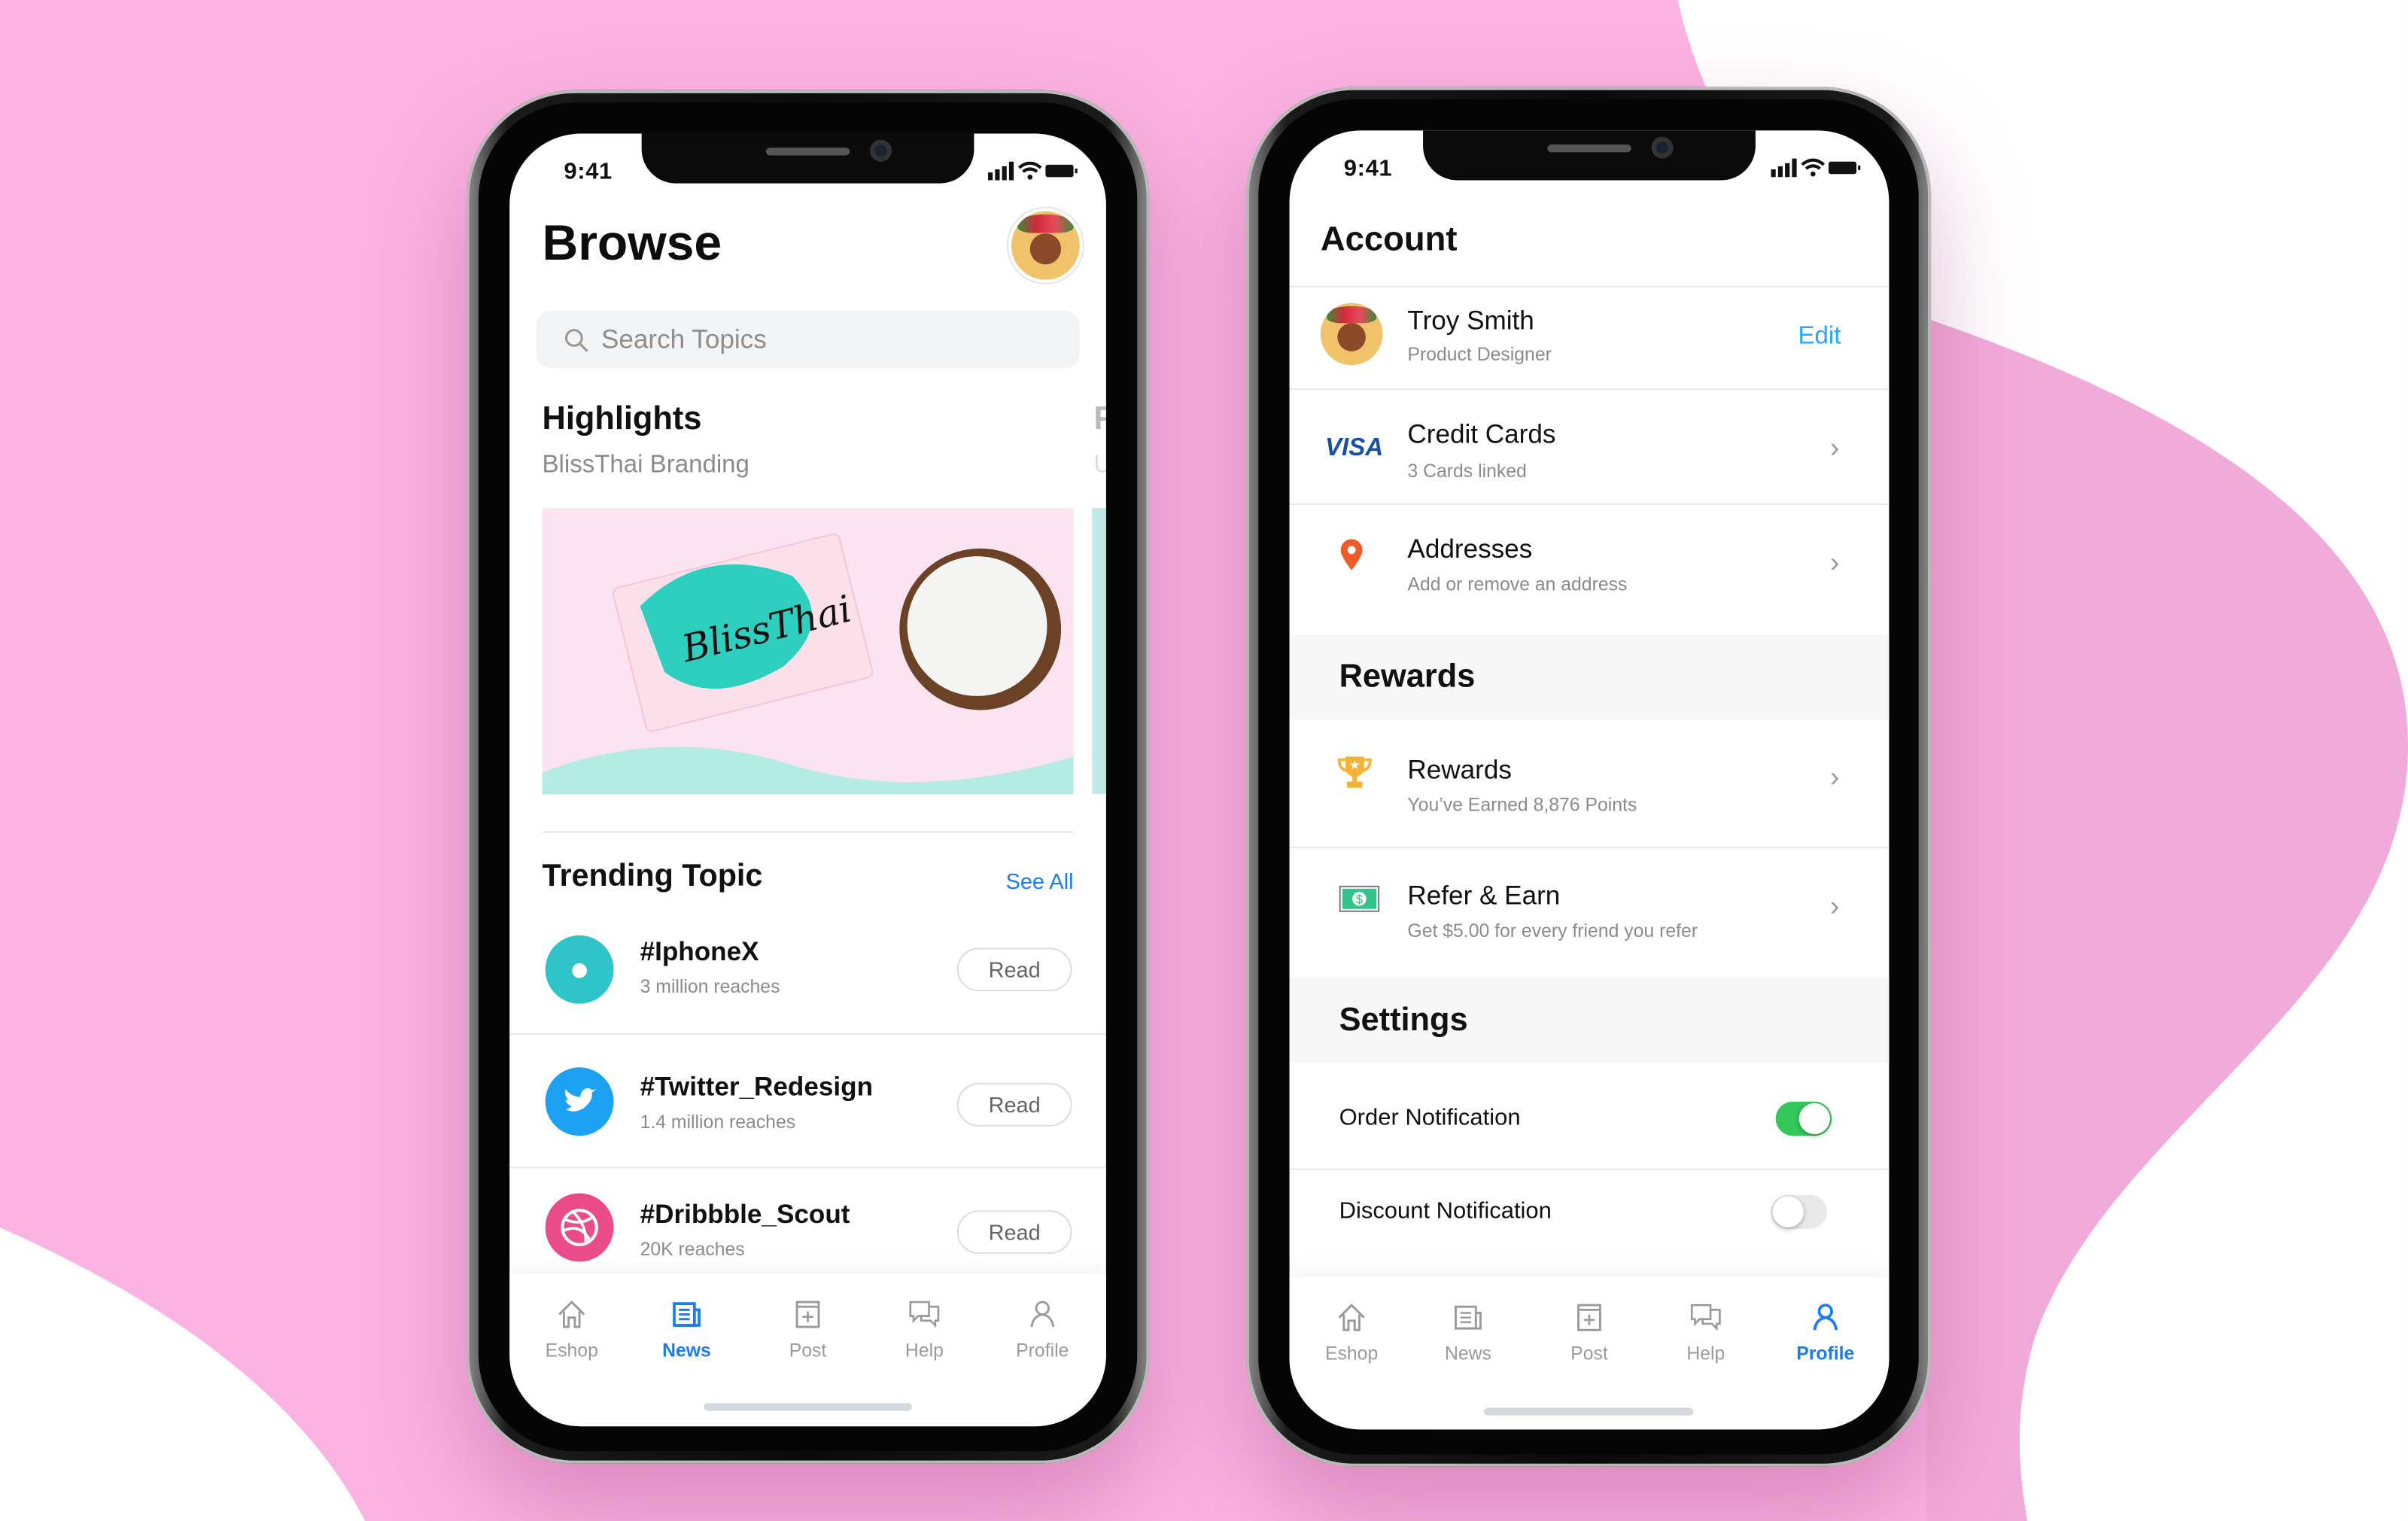 This screenshot has height=1521, width=2408. Describe the element at coordinates (1517, 584) in the screenshot. I see `row-subtitle: Add or remove an address` at that location.